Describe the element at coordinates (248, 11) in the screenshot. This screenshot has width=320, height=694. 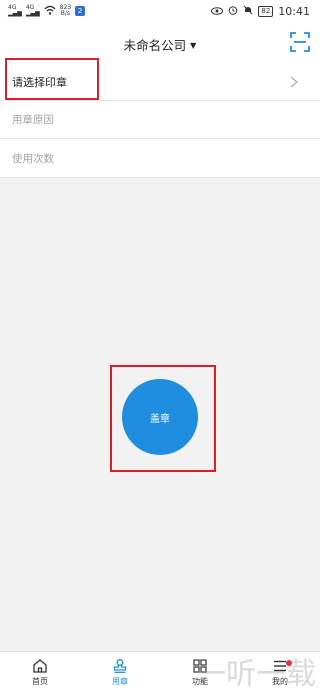
I see `mute-icon` at that location.